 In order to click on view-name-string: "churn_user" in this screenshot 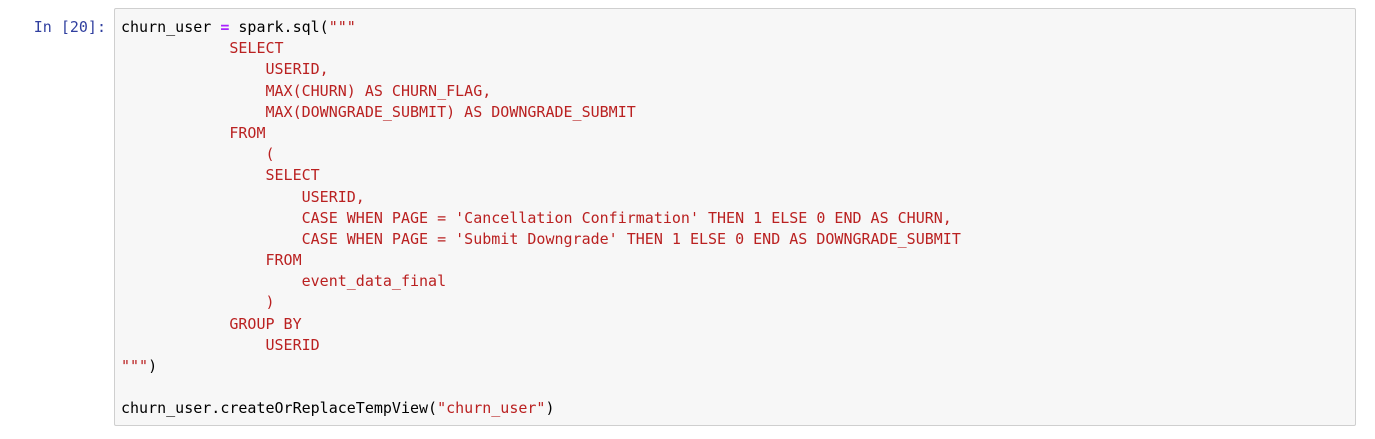, I will do `click(491, 408)`.